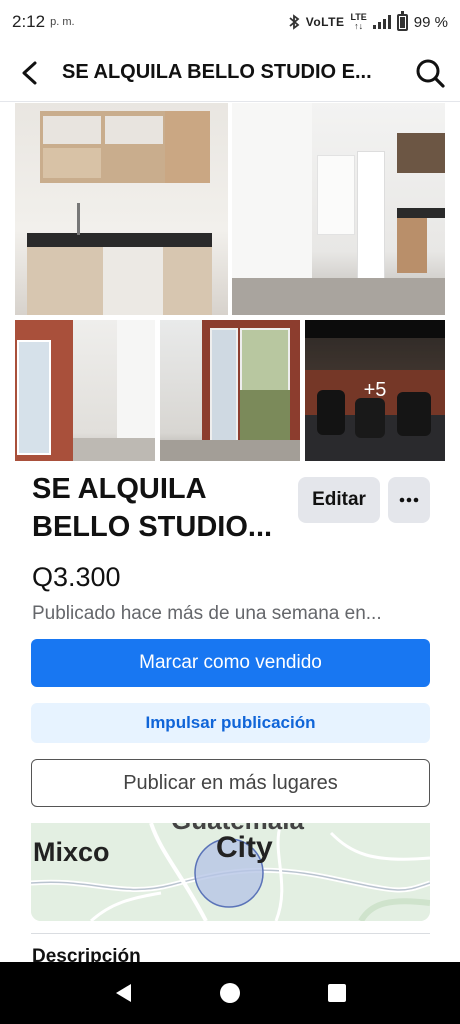 The width and height of the screenshot is (460, 1024). I want to click on listing-photo-5: +5, so click(375, 390).